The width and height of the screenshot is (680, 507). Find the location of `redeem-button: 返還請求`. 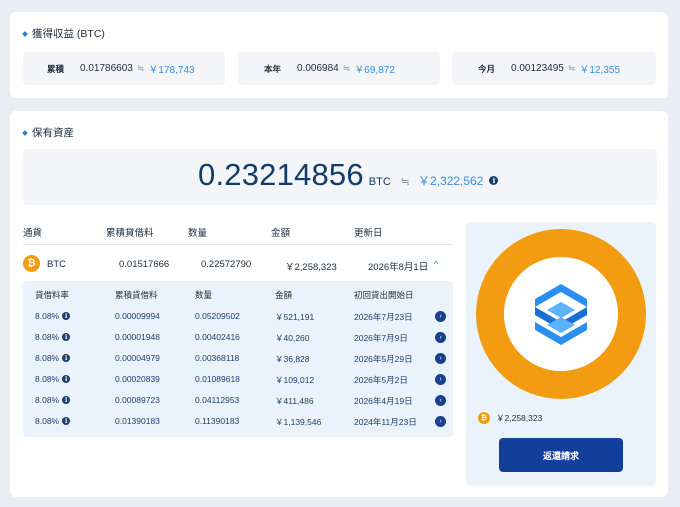

redeem-button: 返還請求 is located at coordinates (561, 455).